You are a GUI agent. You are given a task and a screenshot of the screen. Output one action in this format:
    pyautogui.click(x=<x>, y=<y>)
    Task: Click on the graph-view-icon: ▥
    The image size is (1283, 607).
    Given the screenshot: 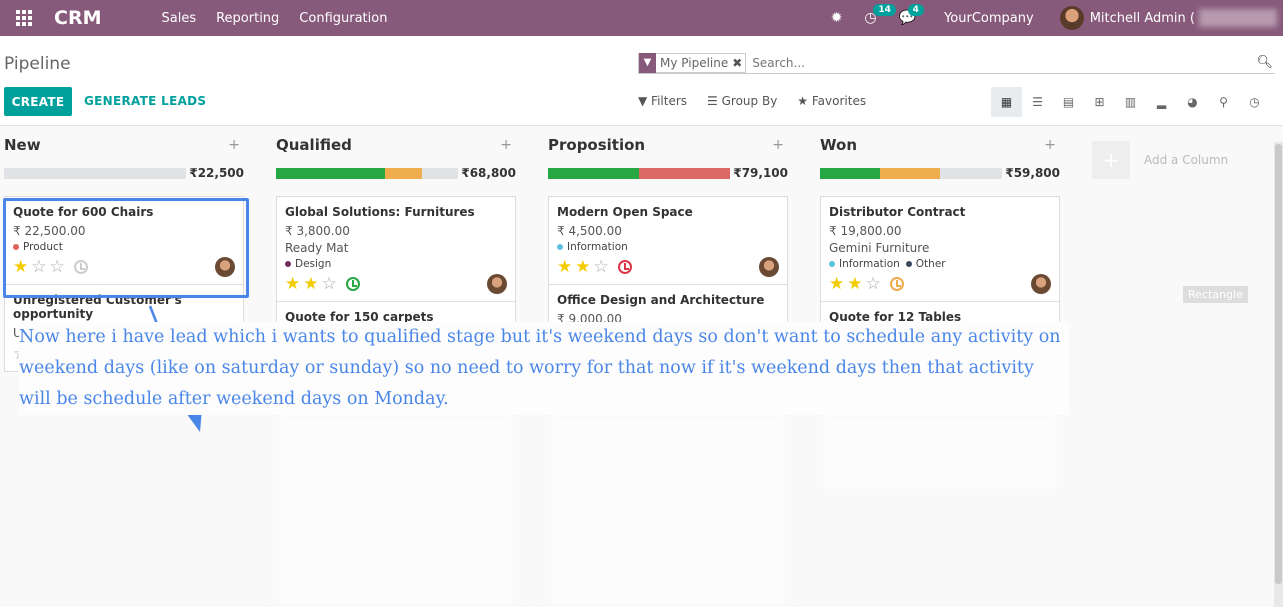 What is the action you would take?
    pyautogui.click(x=1130, y=102)
    